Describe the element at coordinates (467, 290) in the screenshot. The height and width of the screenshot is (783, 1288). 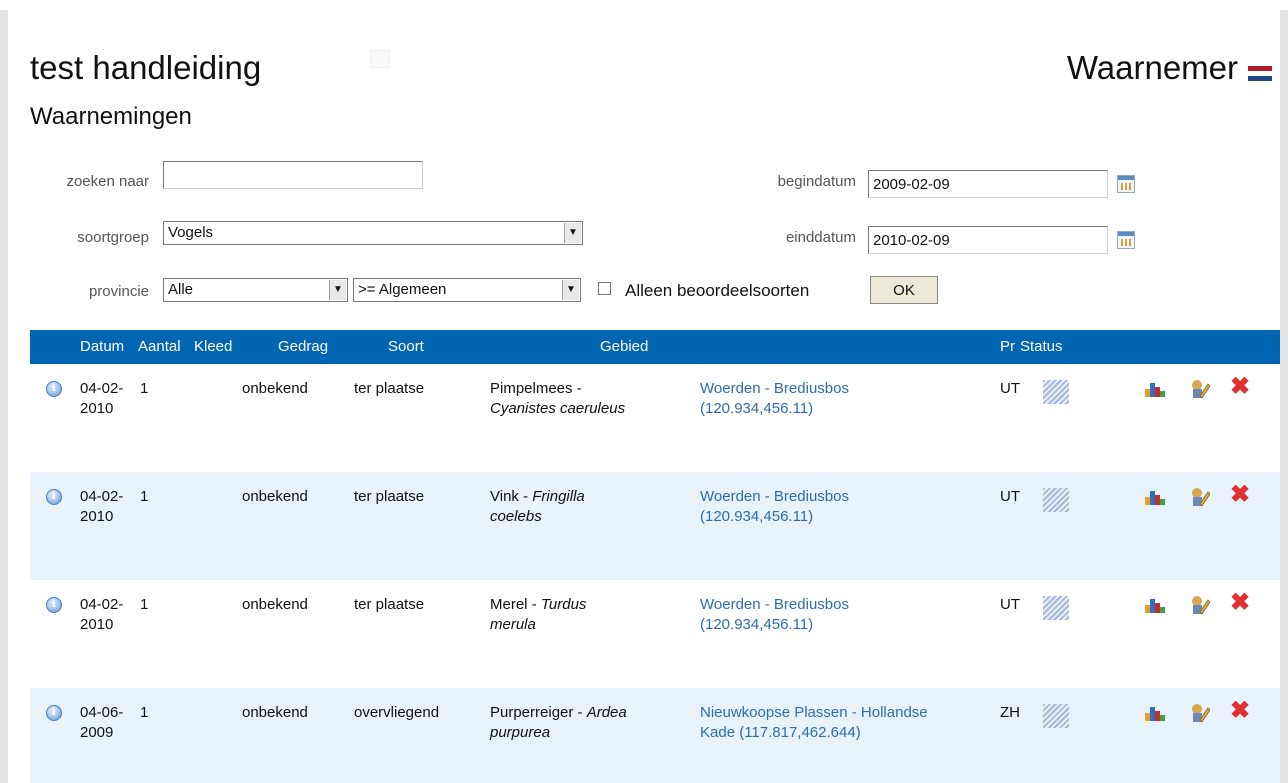
I see `zeldzaamheid-select: >= Algemeen ▼` at that location.